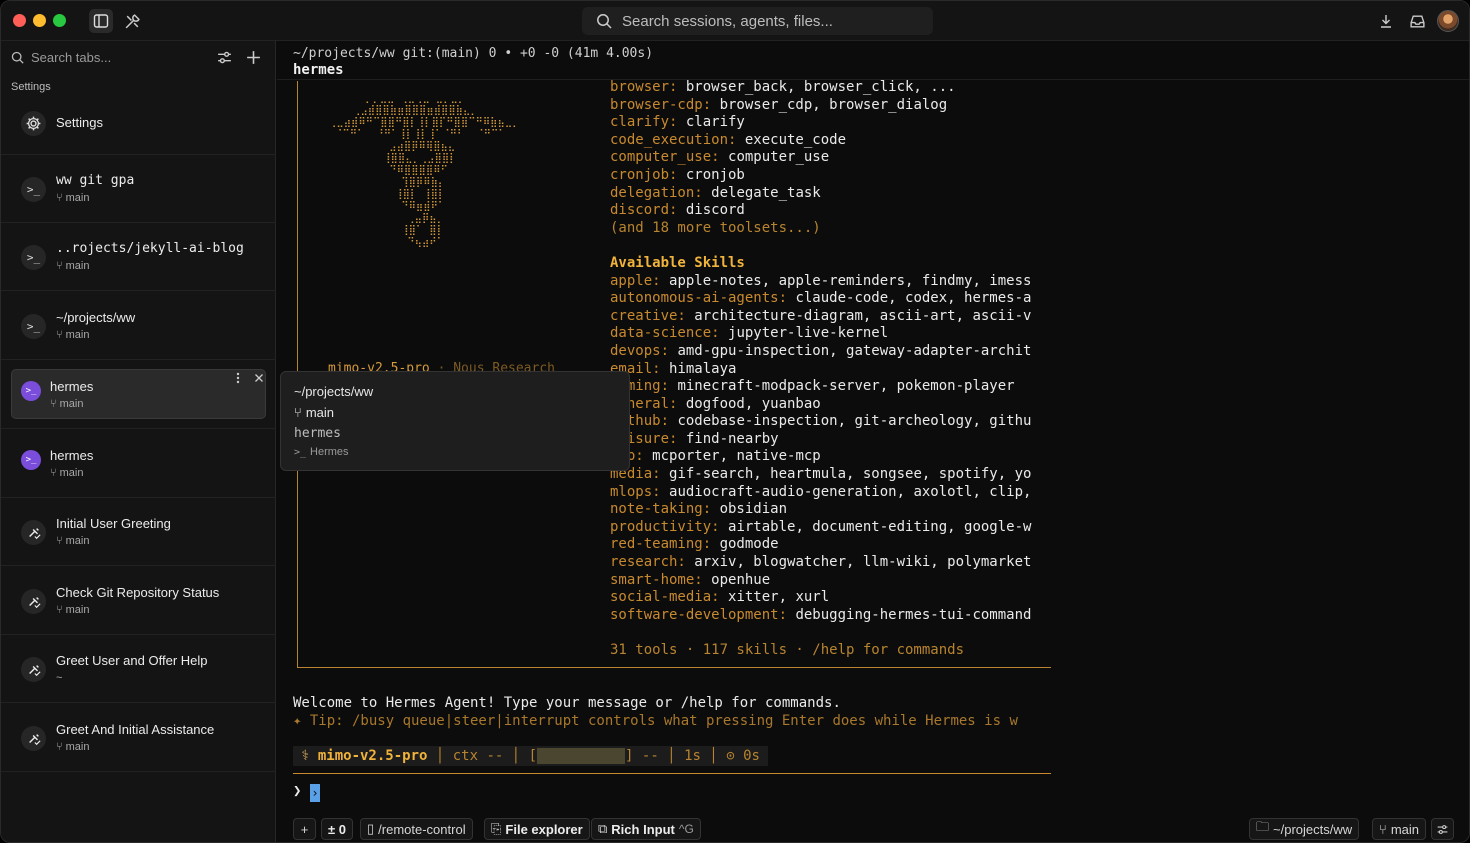  I want to click on sidebar-item-session: >_ ..rojects/jekyll-ai-blog ⑂ main, so click(138, 257).